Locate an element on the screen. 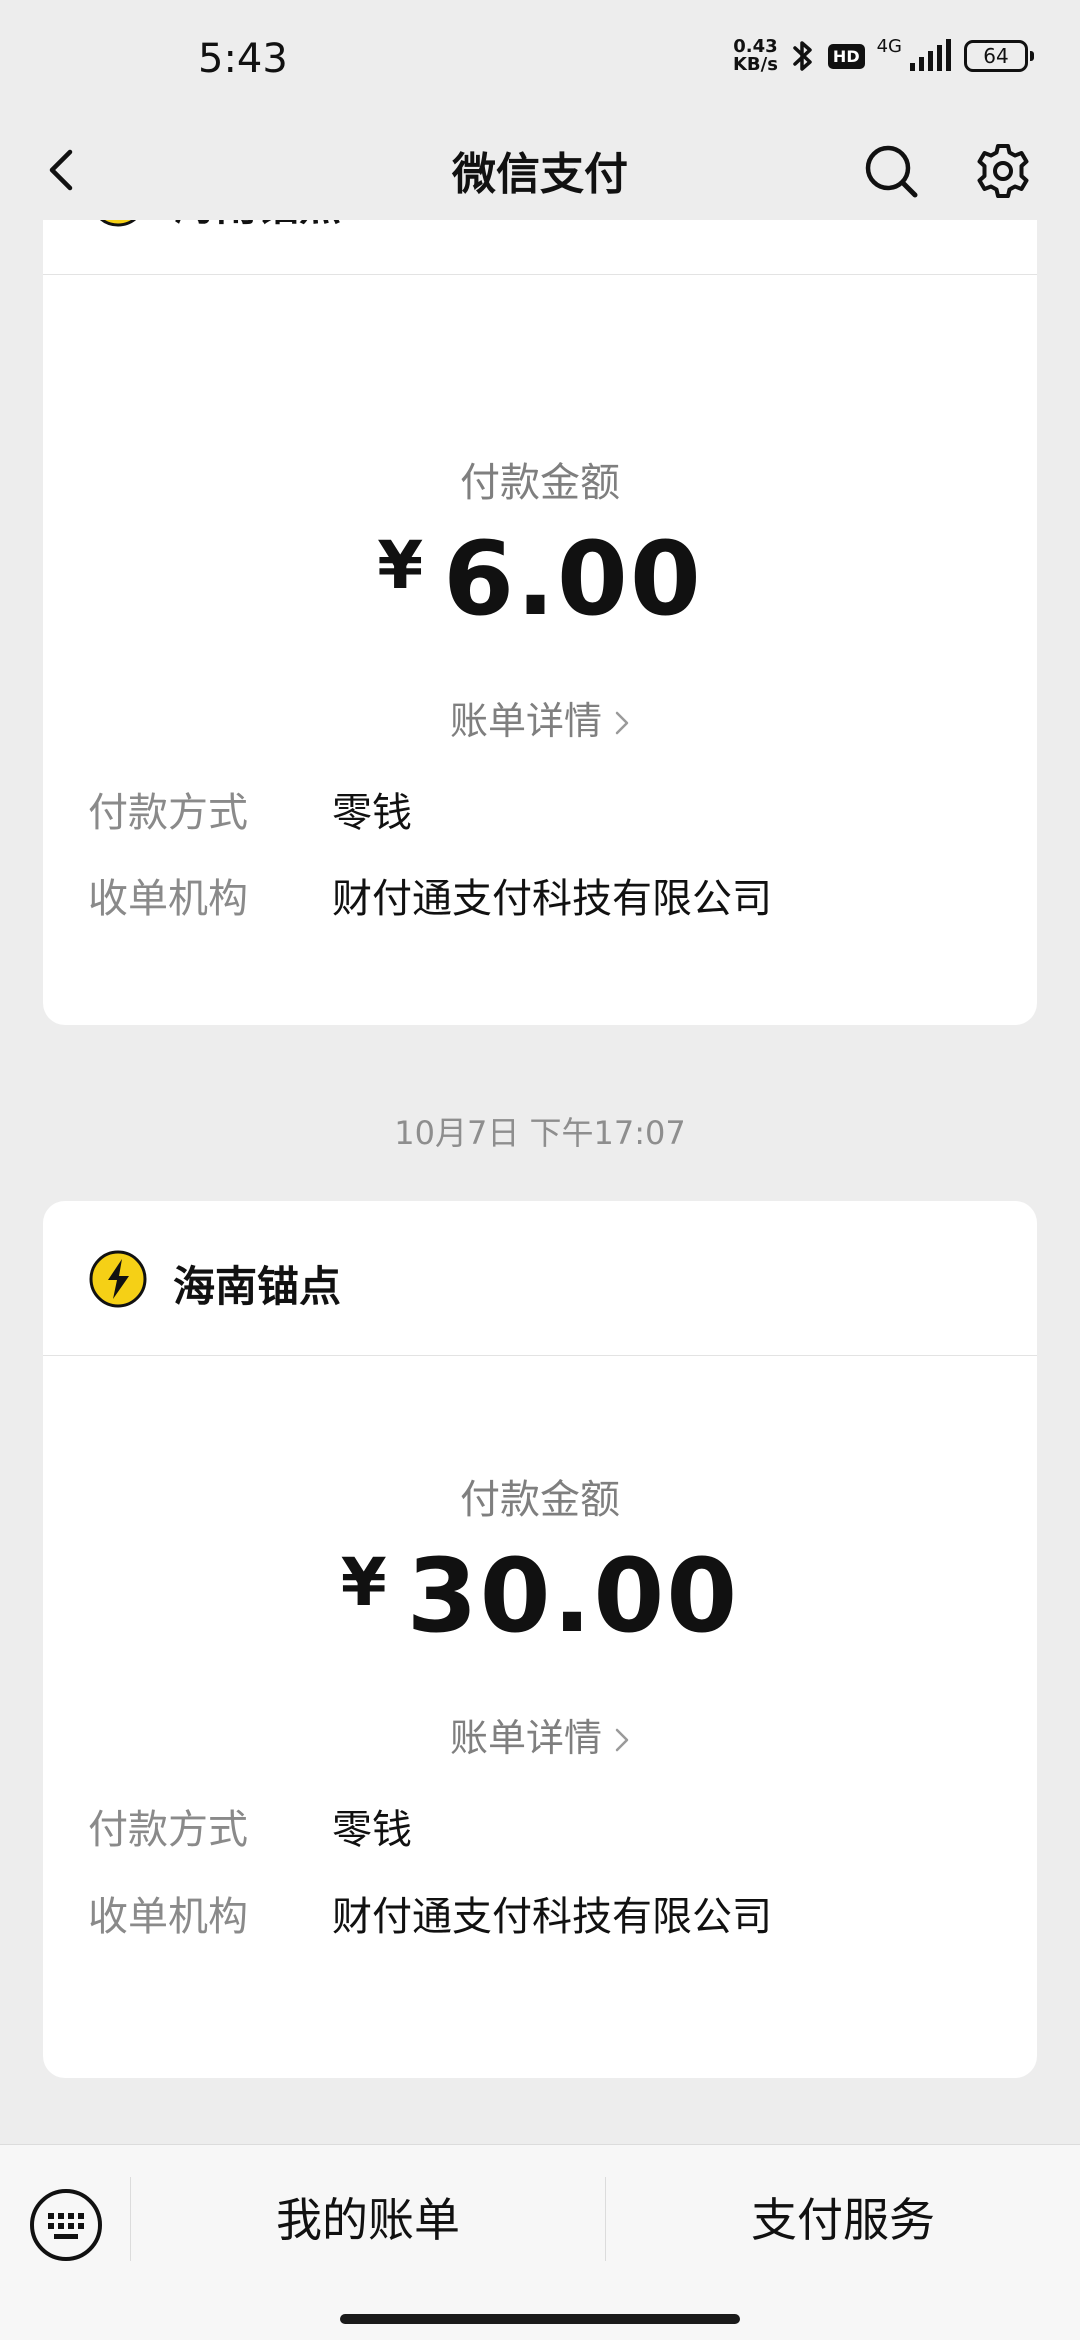  amount-value: ¥6.00 is located at coordinates (540, 579).